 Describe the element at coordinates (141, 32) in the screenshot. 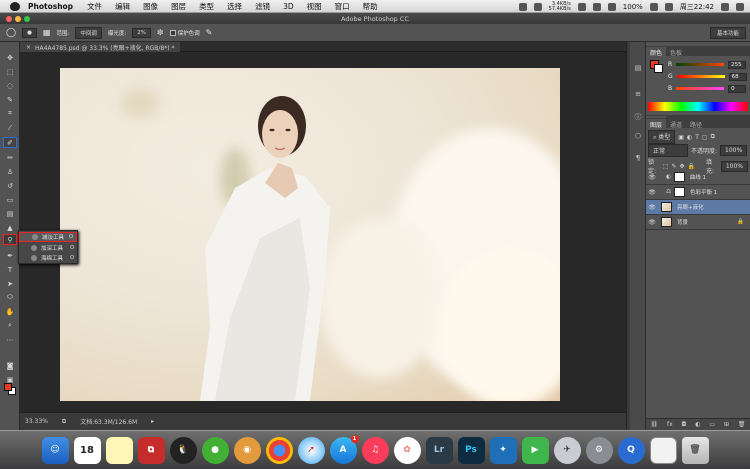

I see `exposure-input: 2%` at that location.